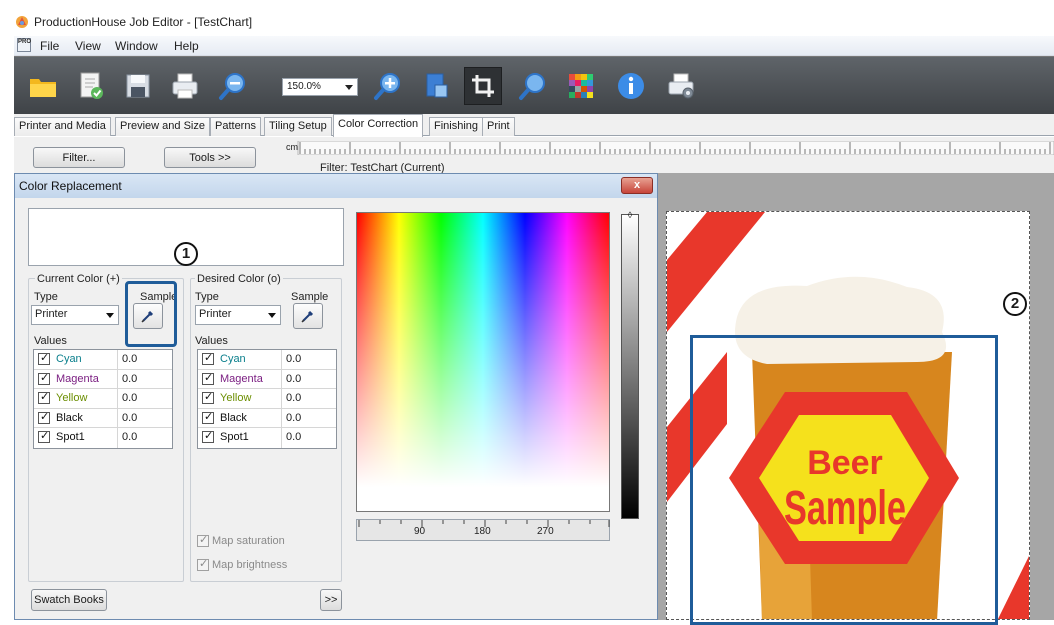 This screenshot has height=625, width=1054. Describe the element at coordinates (78, 279) in the screenshot. I see `current-color-label: Current Color (+)` at that location.